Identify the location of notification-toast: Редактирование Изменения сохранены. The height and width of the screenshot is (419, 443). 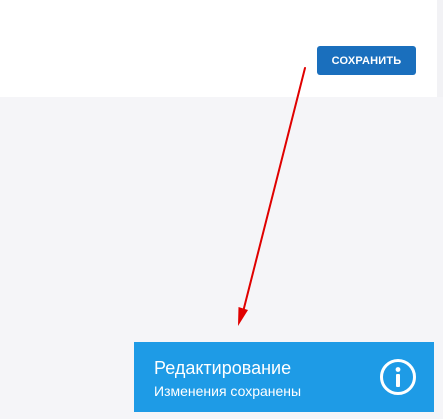
(284, 377).